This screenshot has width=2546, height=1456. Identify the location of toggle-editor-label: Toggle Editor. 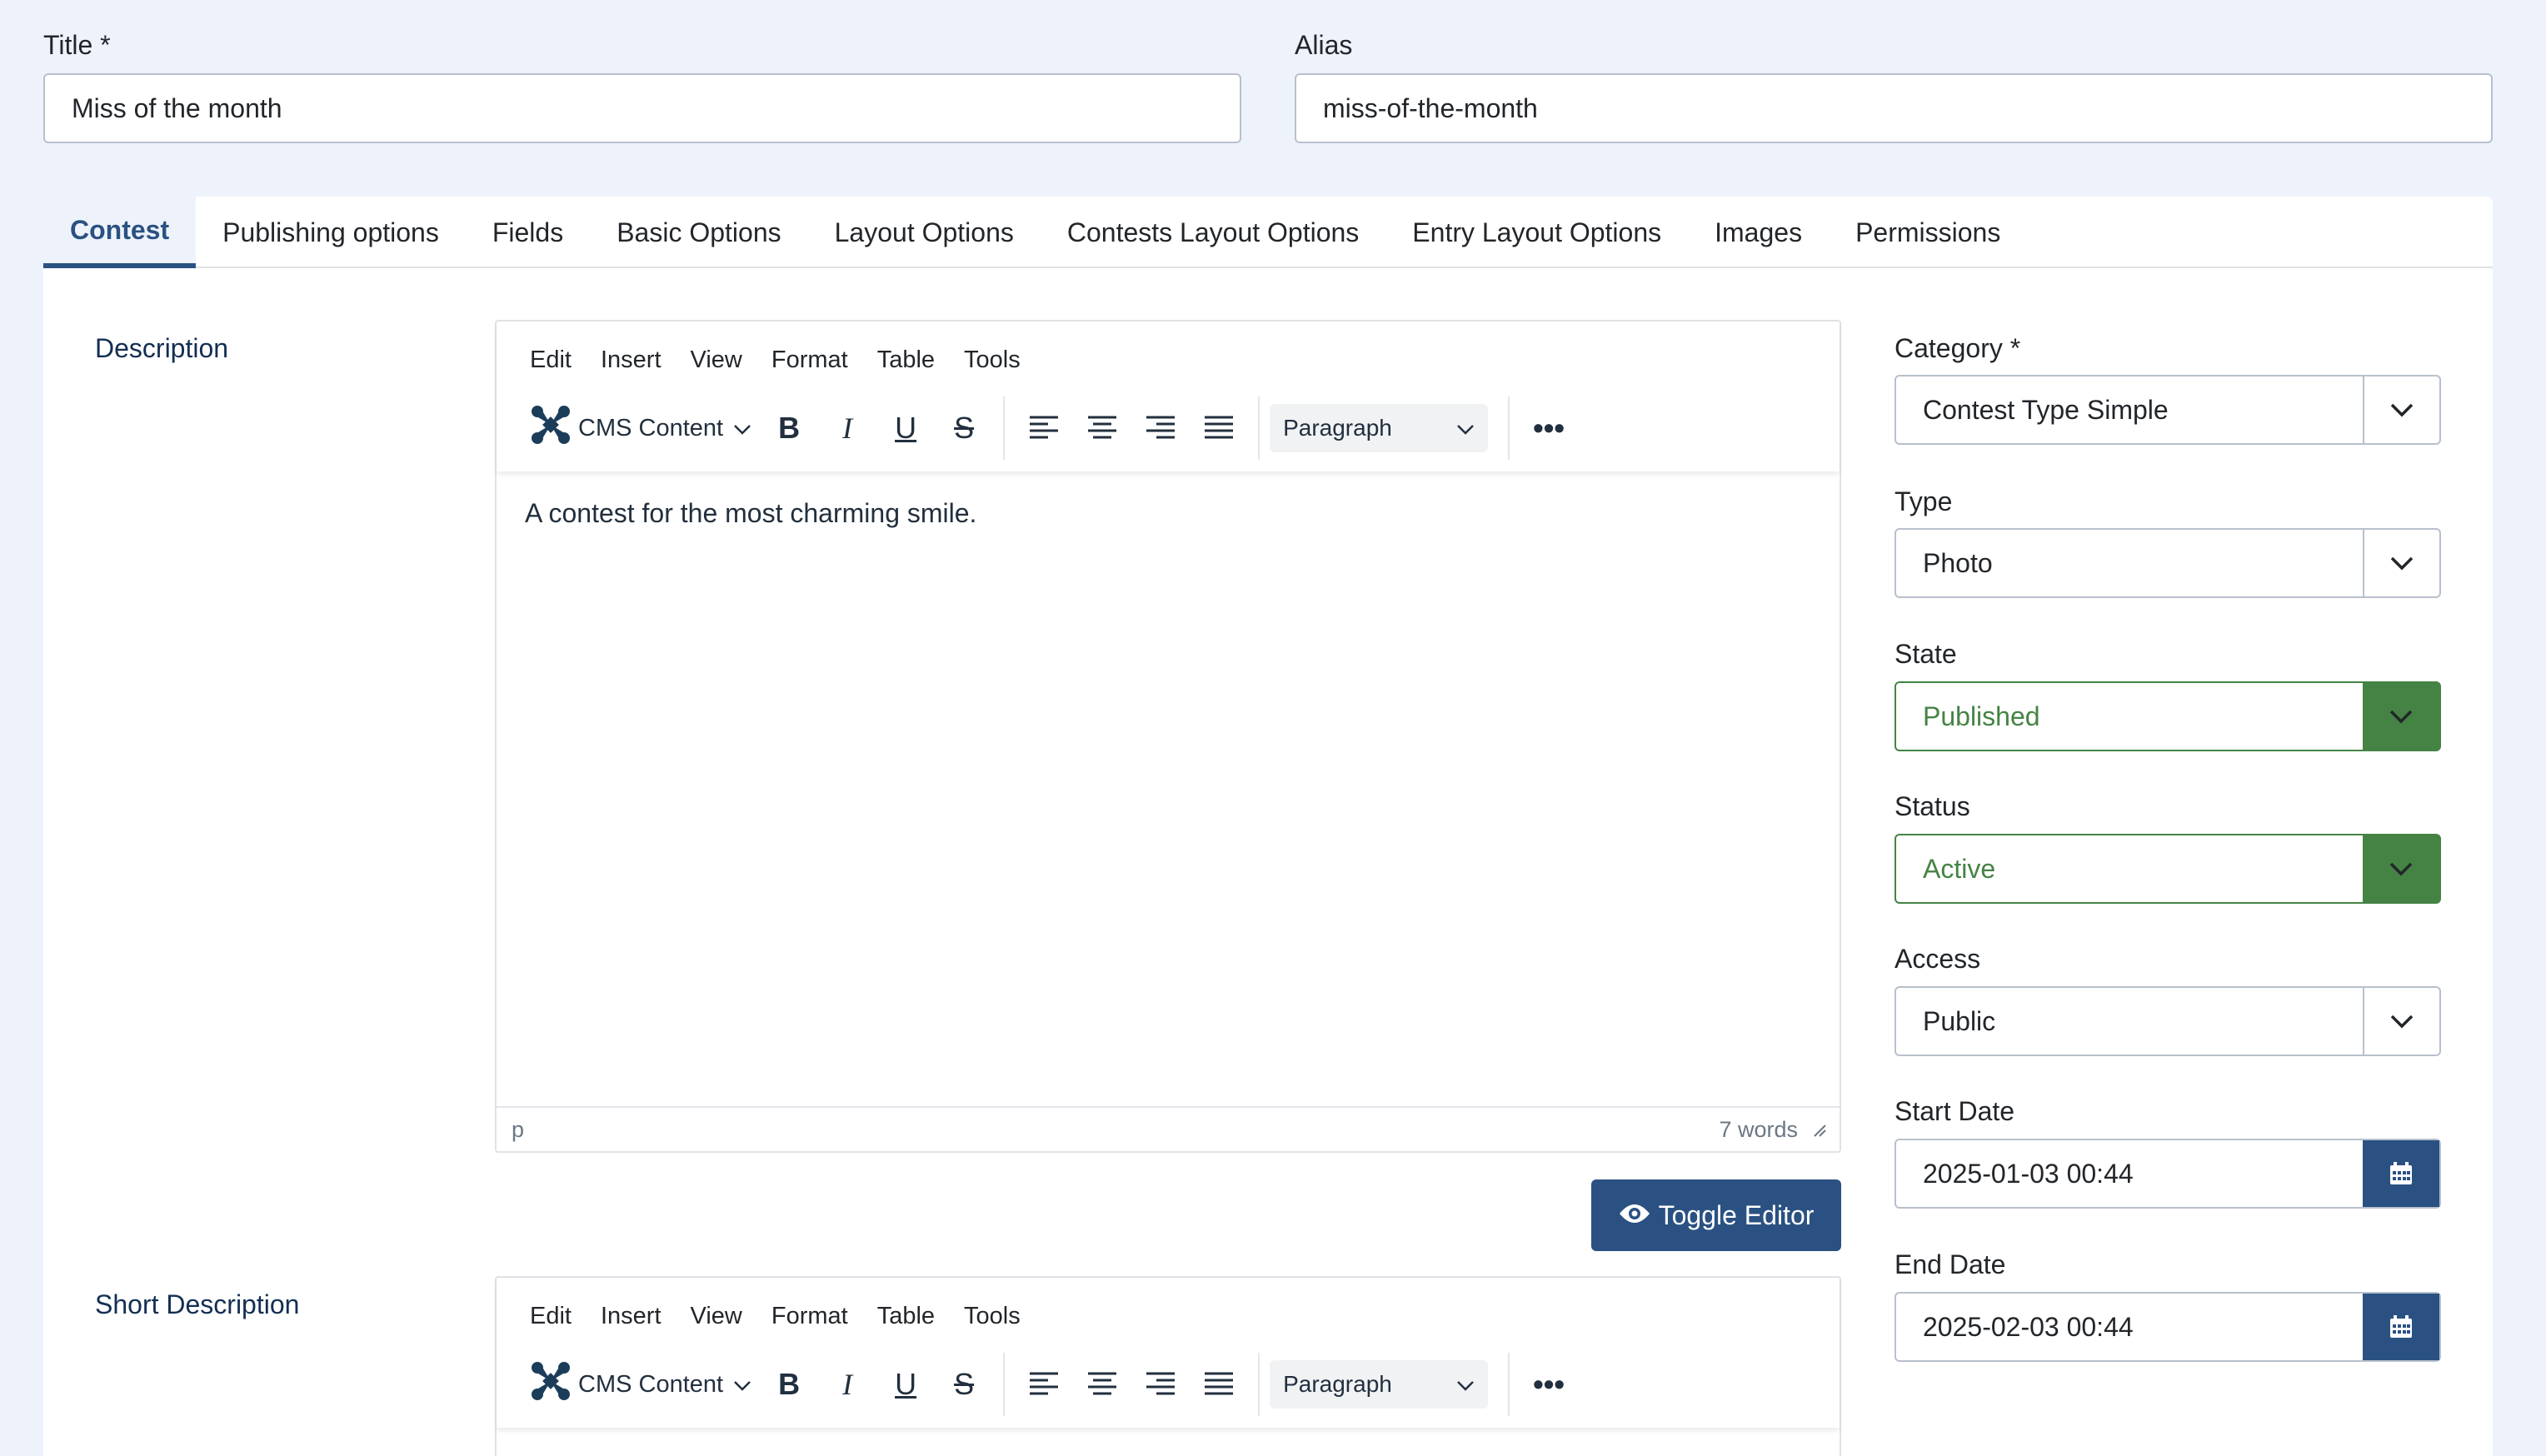
(1736, 1214).